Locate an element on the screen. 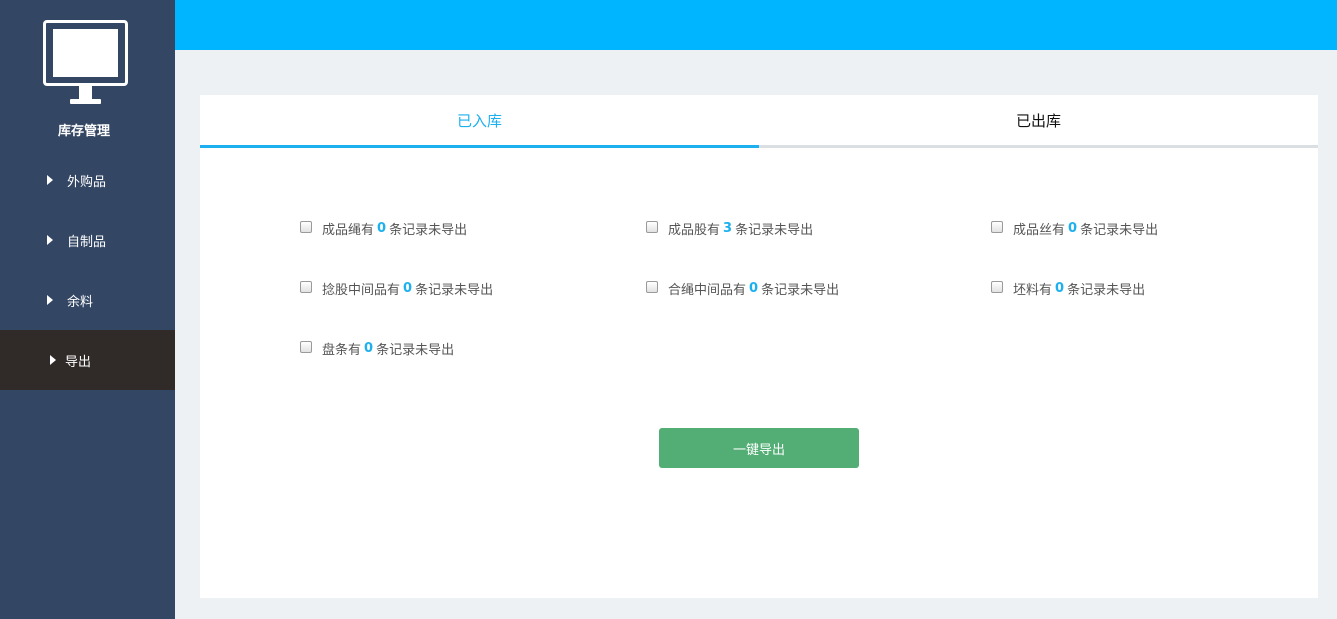 The height and width of the screenshot is (619, 1337). record-item: 捻股中间品有 0 条记录未导出 is located at coordinates (396, 288).